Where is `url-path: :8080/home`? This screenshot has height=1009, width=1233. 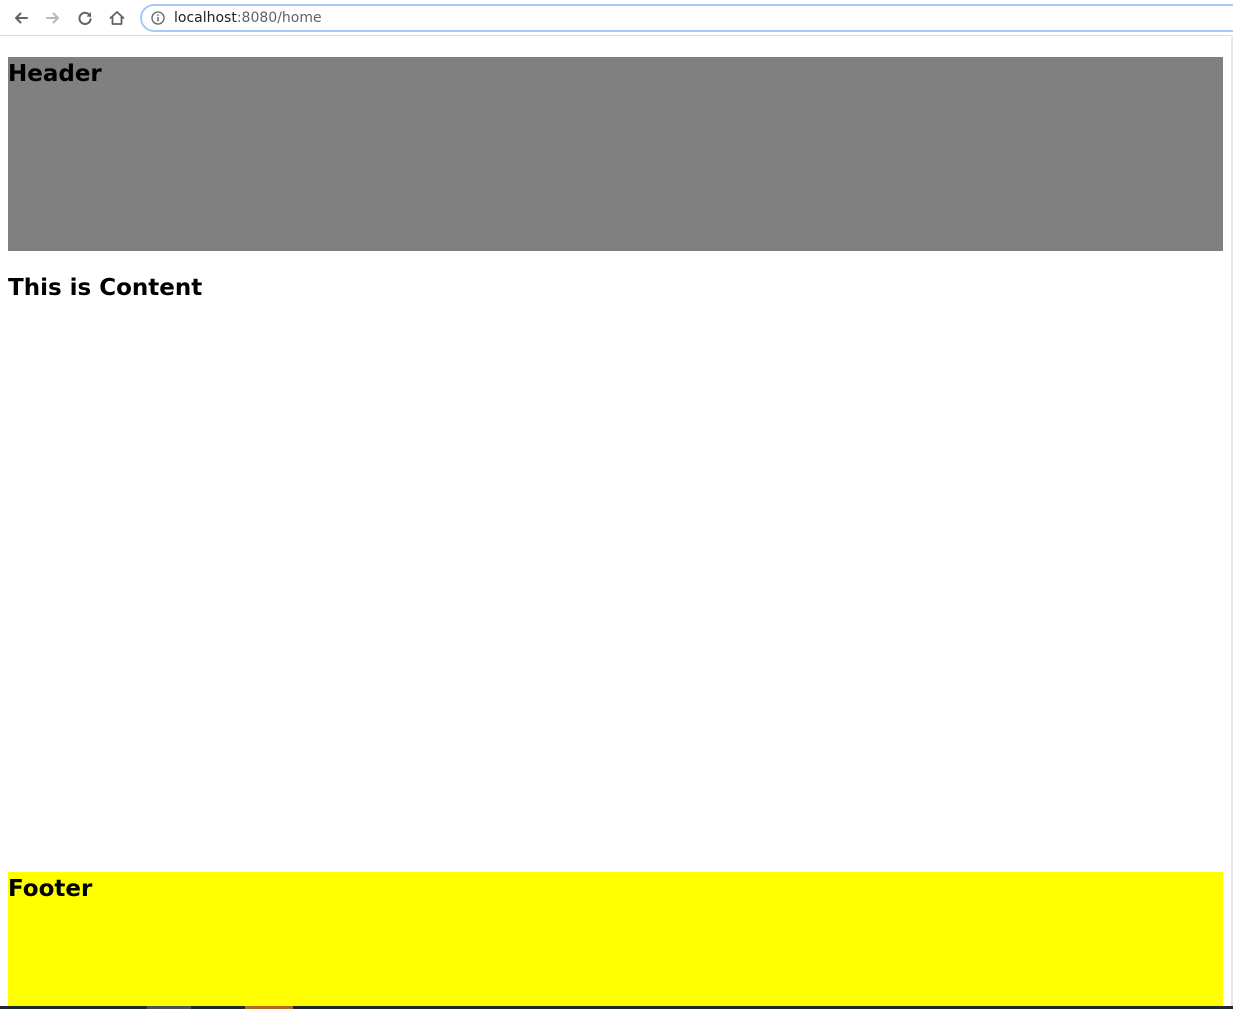
url-path: :8080/home is located at coordinates (279, 18).